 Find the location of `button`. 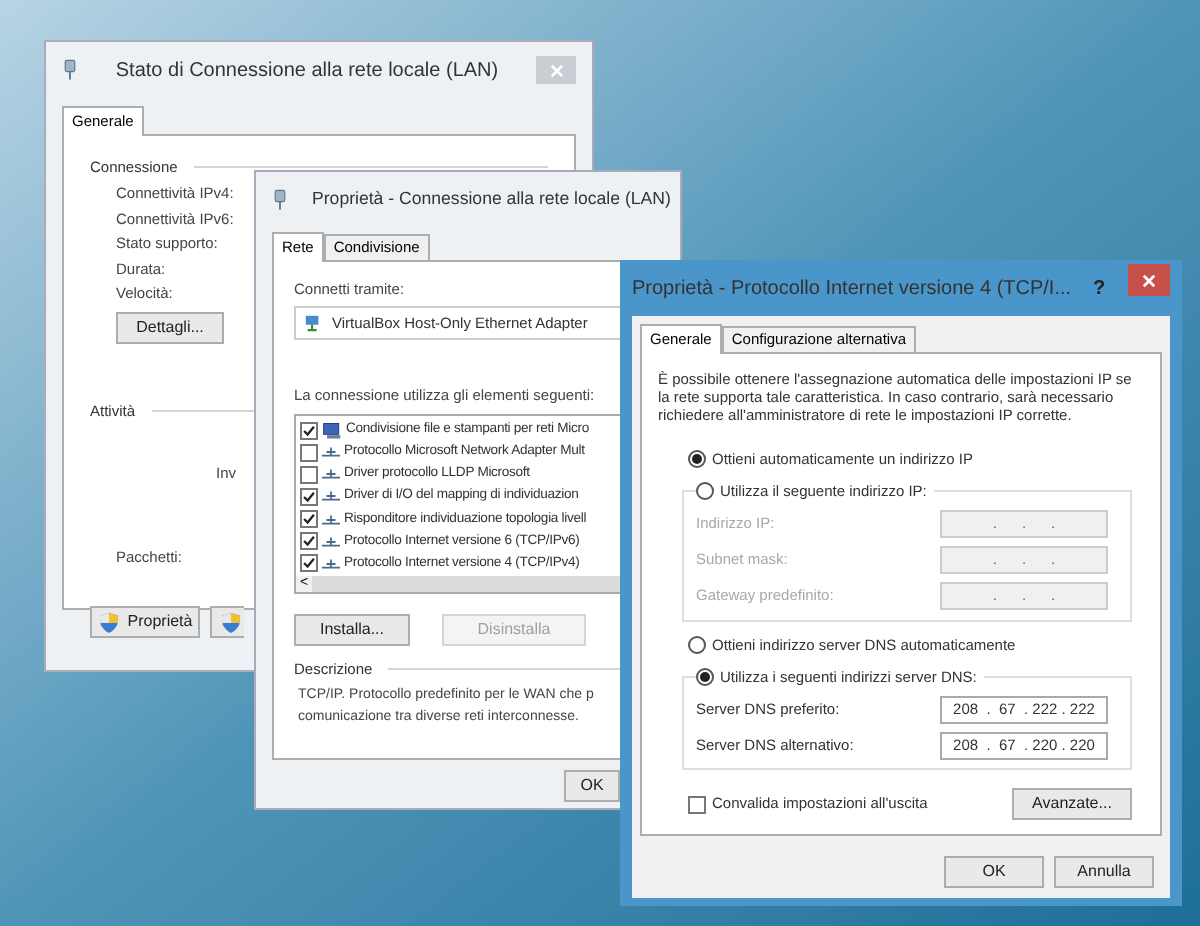

button is located at coordinates (227, 622).